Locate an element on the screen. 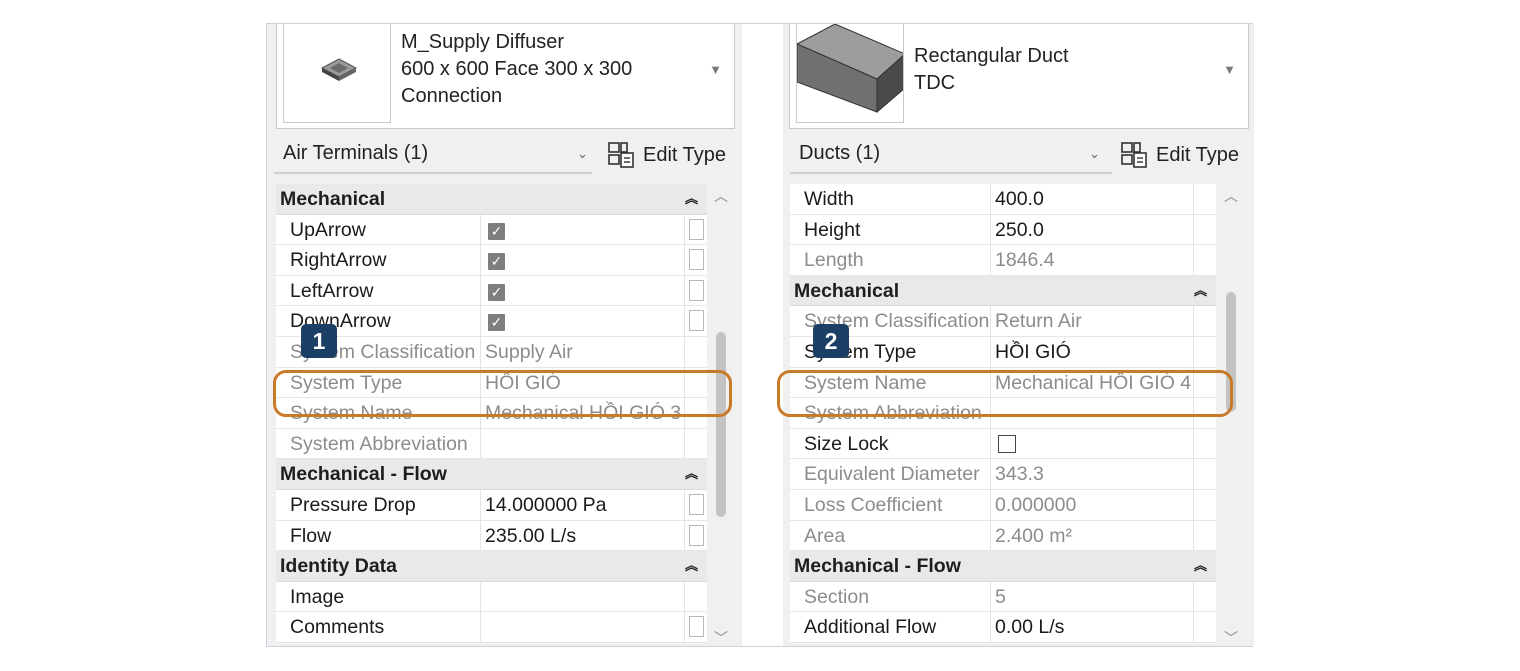 The image size is (1520, 671). highlight-box is located at coordinates (502, 393).